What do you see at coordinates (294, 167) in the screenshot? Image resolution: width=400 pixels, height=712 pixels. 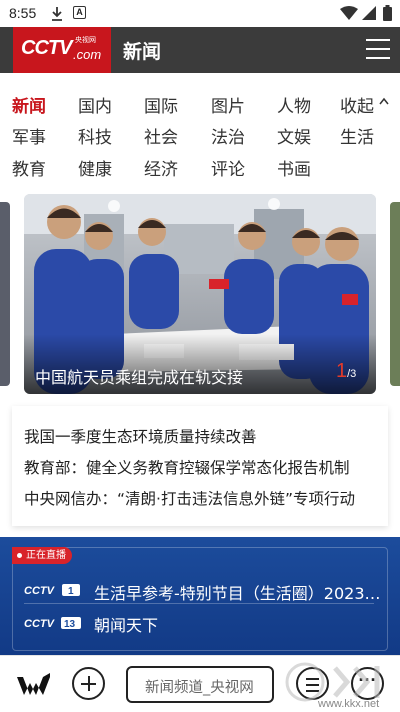 I see `category-calligraphy: 书画` at bounding box center [294, 167].